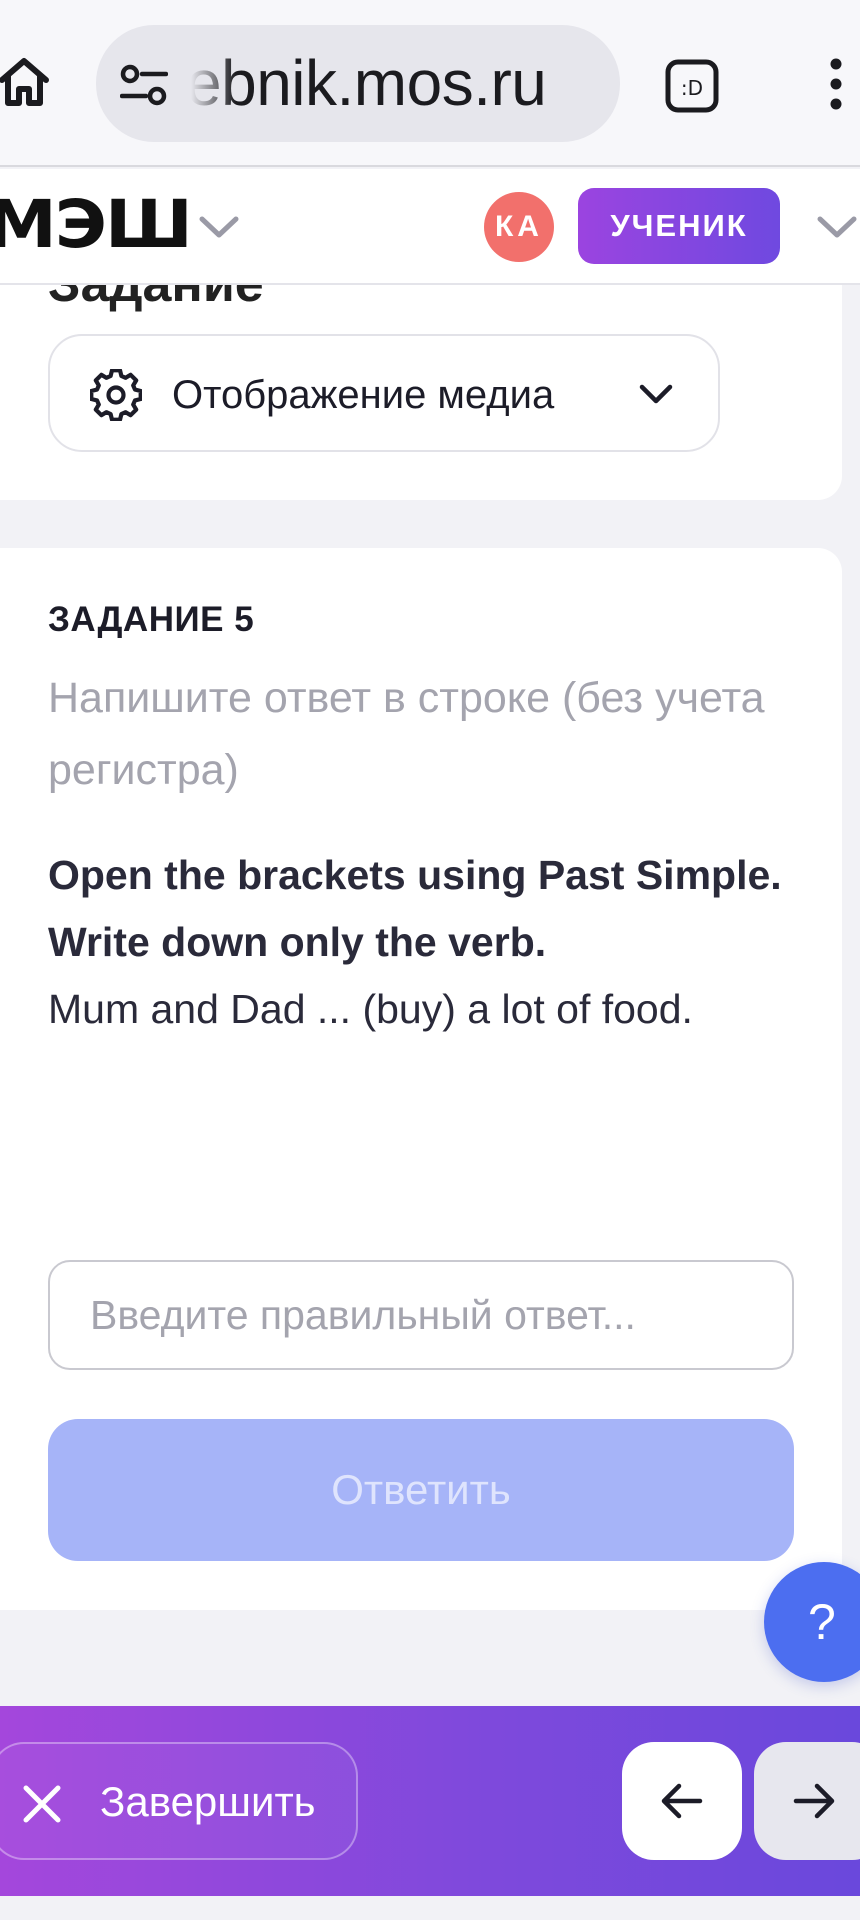 This screenshot has width=860, height=1920. Describe the element at coordinates (116, 395) in the screenshot. I see `gear-icon` at that location.